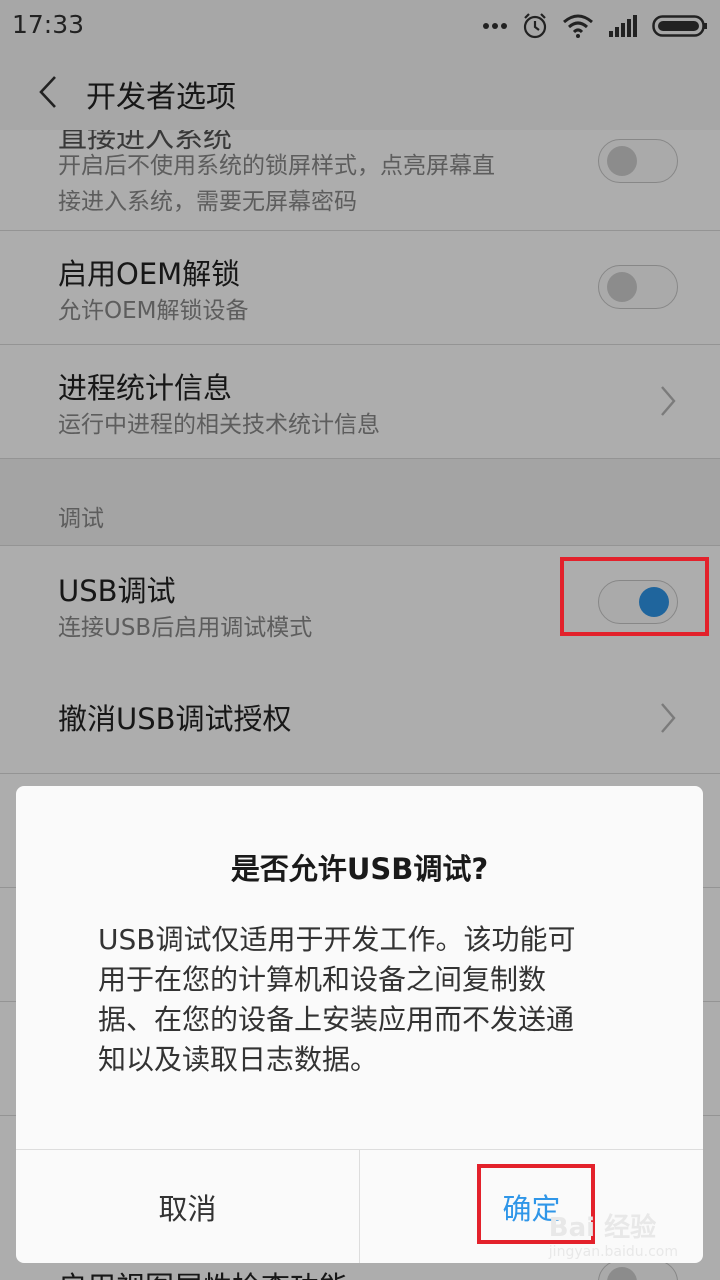  Describe the element at coordinates (359, 869) in the screenshot. I see `dialog-title: 是否允许USB调试?` at that location.